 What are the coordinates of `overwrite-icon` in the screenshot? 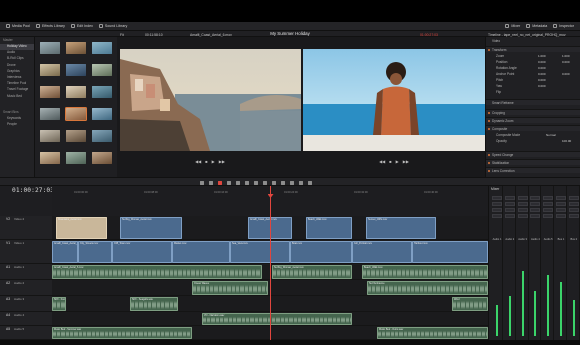 It's located at (247, 182).